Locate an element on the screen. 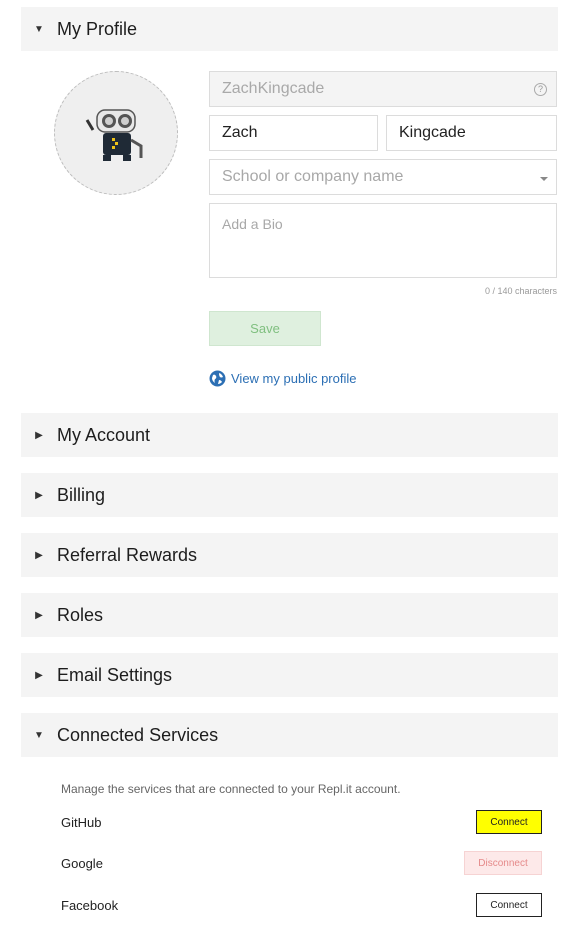 This screenshot has height=933, width=573. chevron-down-icon is located at coordinates (544, 179).